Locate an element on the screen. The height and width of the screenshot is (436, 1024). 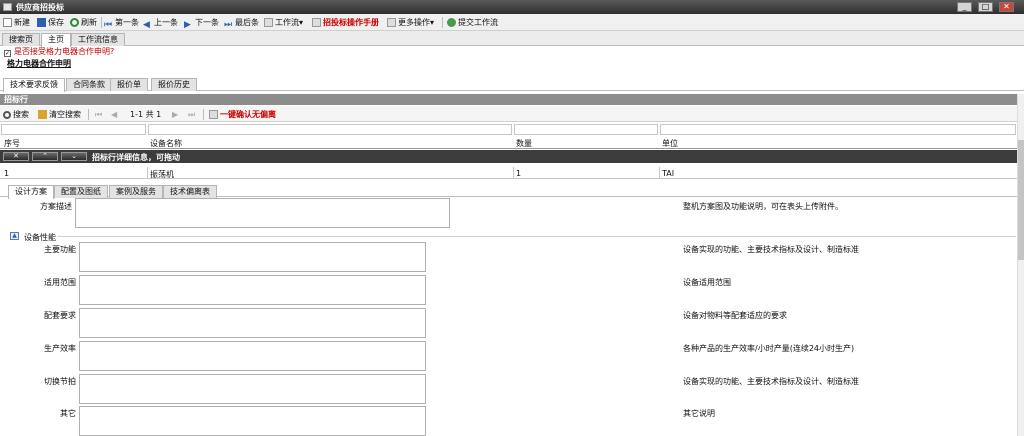
new-button: 新建 is located at coordinates (16, 22).